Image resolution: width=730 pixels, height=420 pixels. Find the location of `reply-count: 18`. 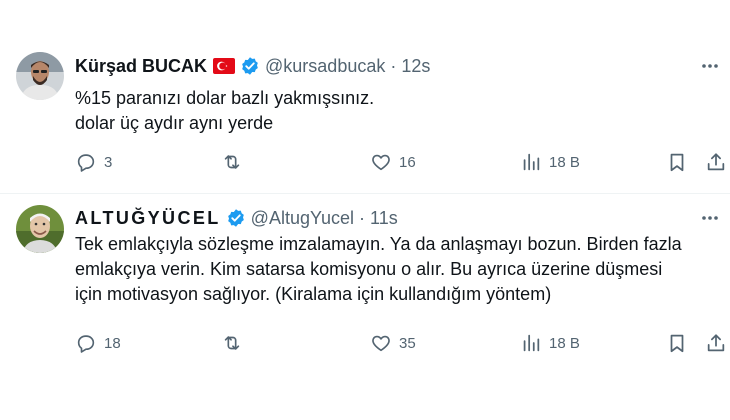

reply-count: 18 is located at coordinates (112, 343).